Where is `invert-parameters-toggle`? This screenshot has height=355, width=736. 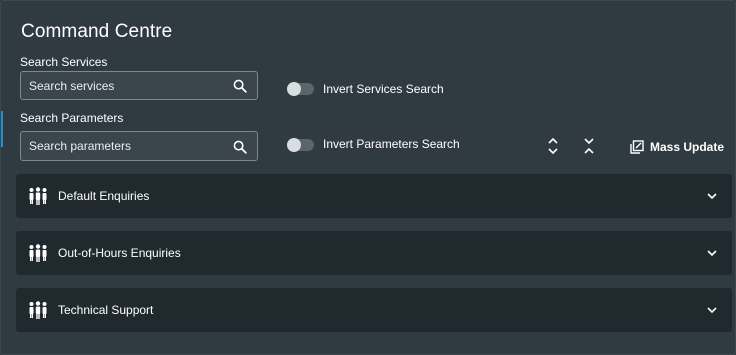
invert-parameters-toggle is located at coordinates (300, 145).